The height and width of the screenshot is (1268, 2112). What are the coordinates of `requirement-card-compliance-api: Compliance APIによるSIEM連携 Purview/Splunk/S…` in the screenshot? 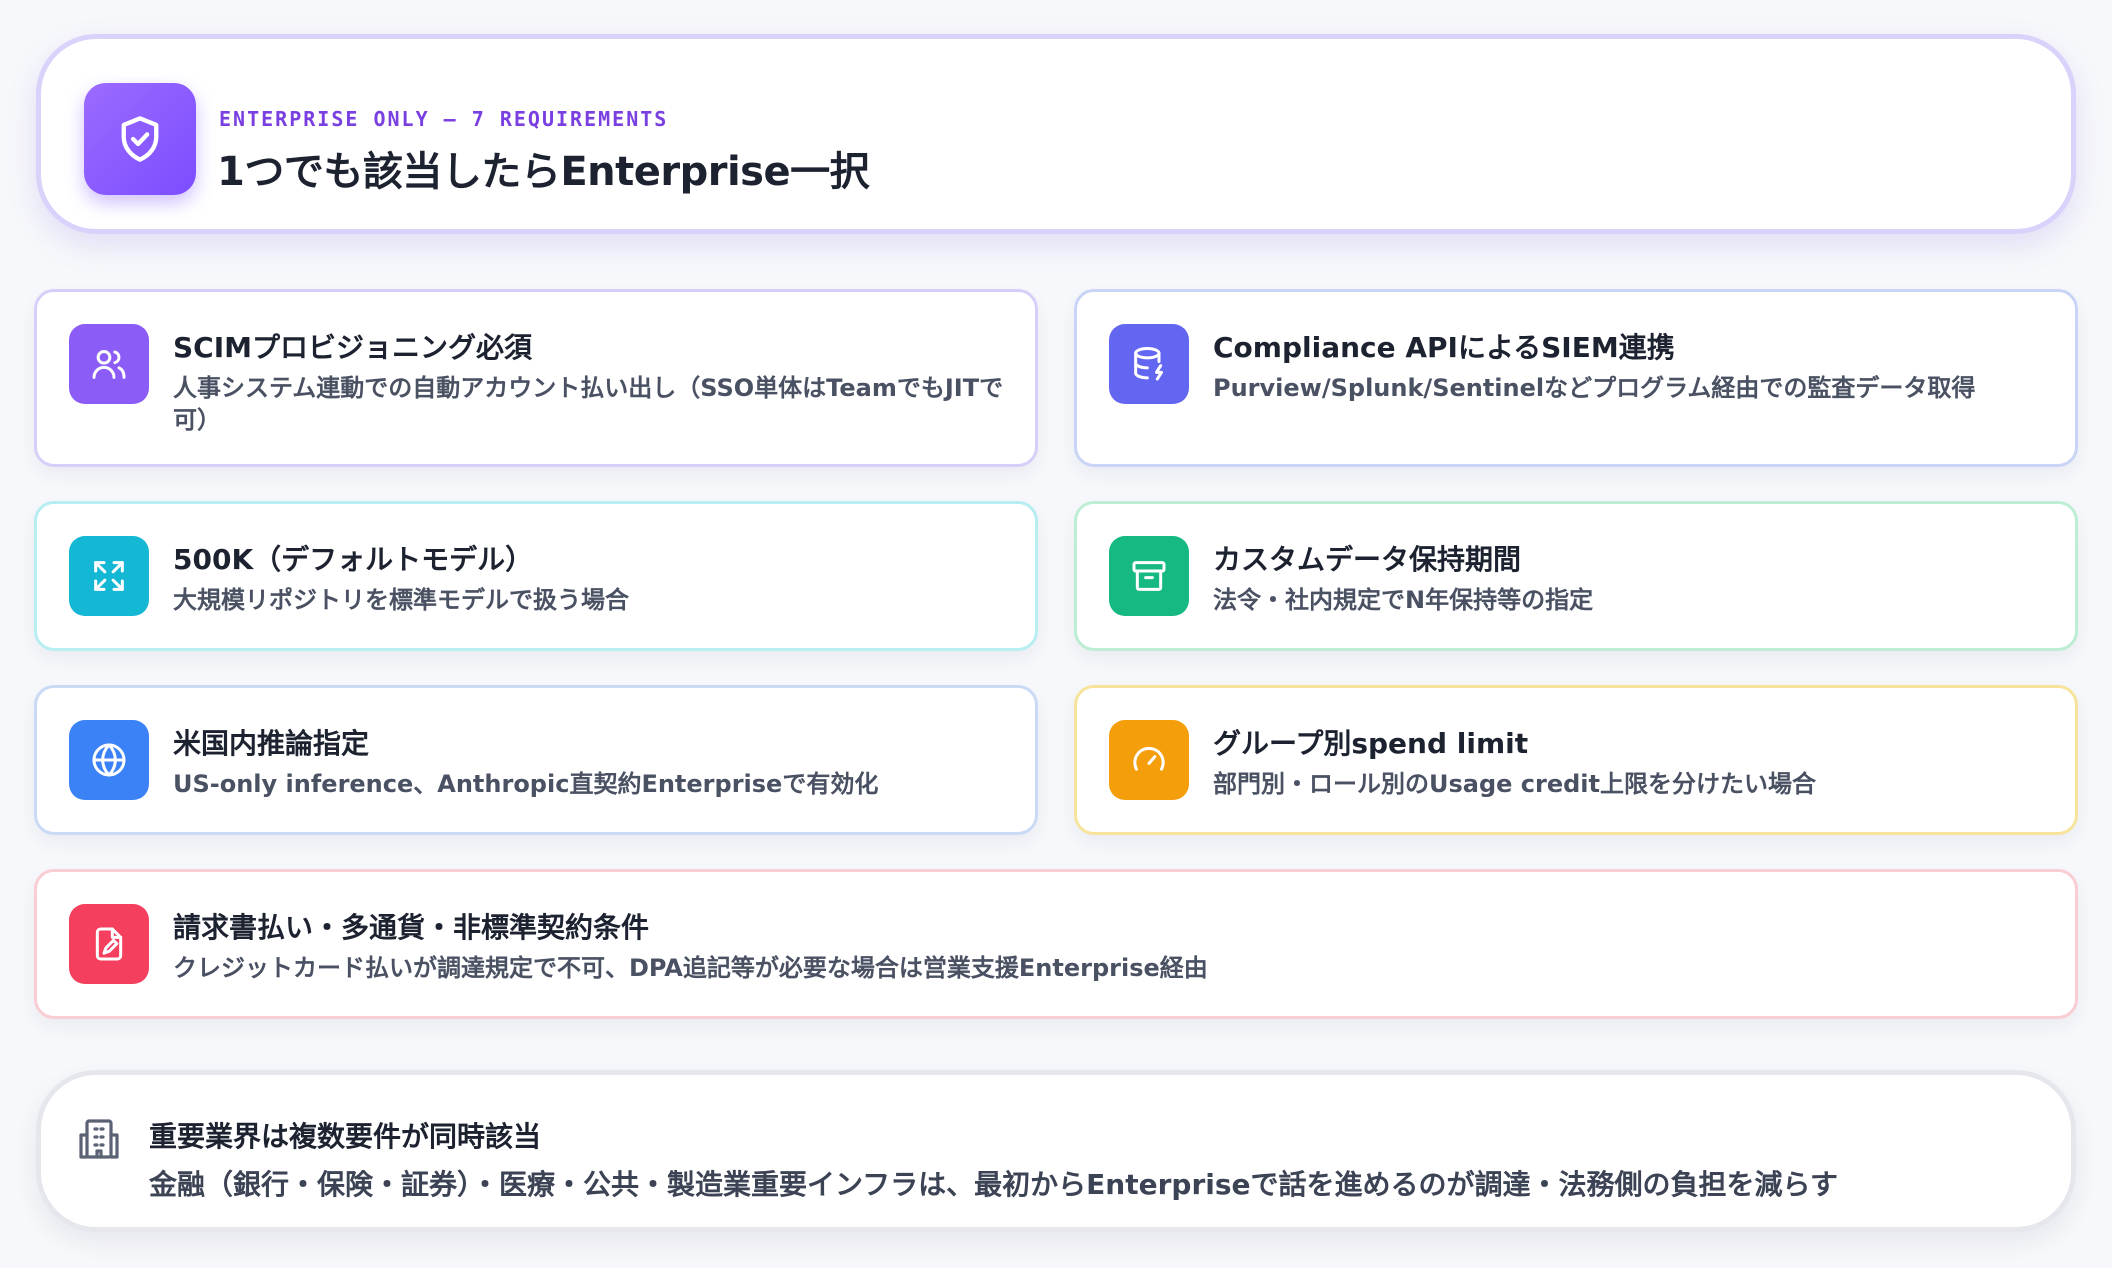 It's located at (1576, 378).